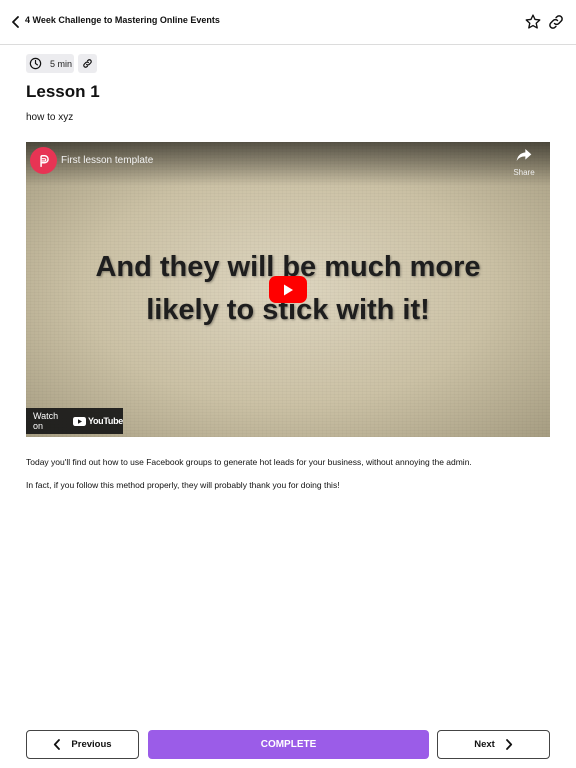 The height and width of the screenshot is (768, 576). Describe the element at coordinates (105, 421) in the screenshot. I see `youtube-wordmark: YouTube` at that location.